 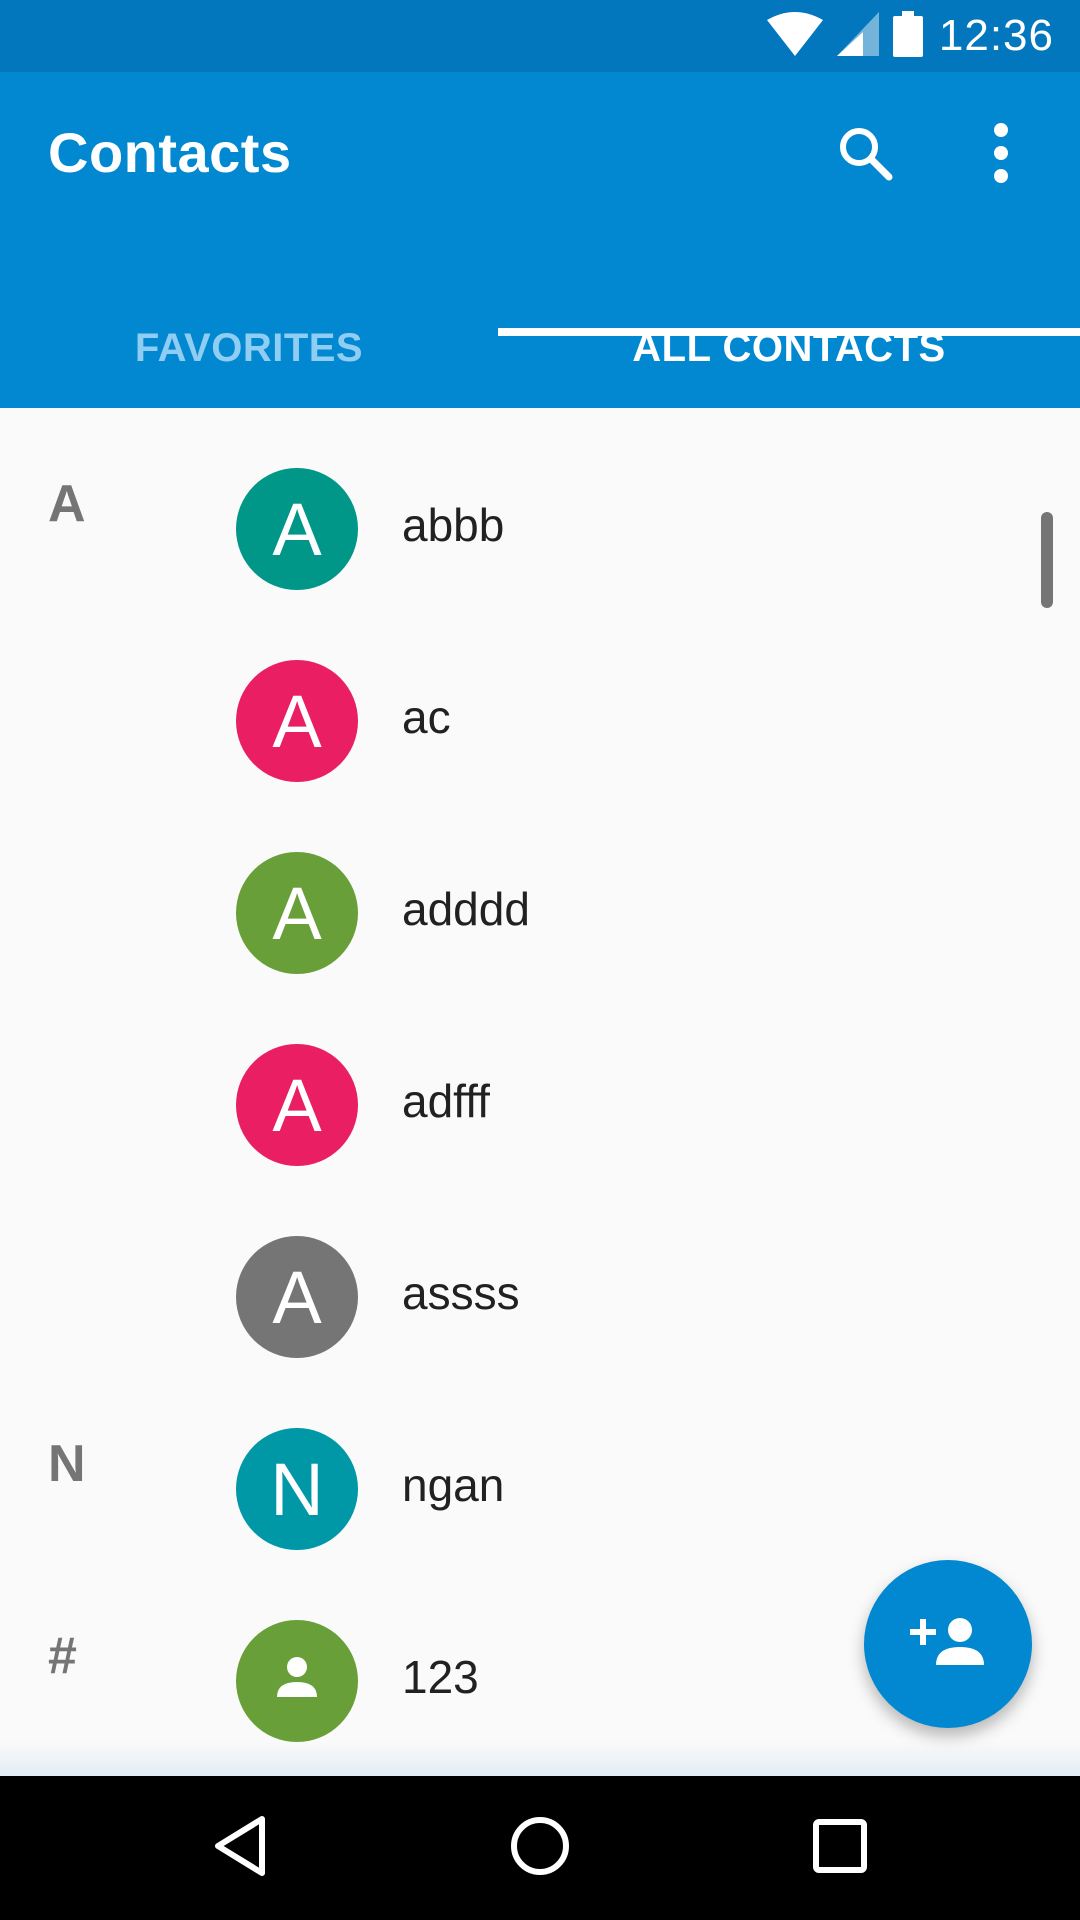 I want to click on home-button, so click(x=540, y=1848).